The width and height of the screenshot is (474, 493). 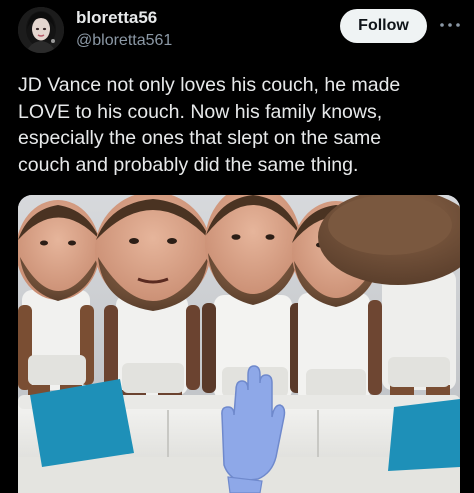 What do you see at coordinates (383, 26) in the screenshot?
I see `follow-button: Follow` at bounding box center [383, 26].